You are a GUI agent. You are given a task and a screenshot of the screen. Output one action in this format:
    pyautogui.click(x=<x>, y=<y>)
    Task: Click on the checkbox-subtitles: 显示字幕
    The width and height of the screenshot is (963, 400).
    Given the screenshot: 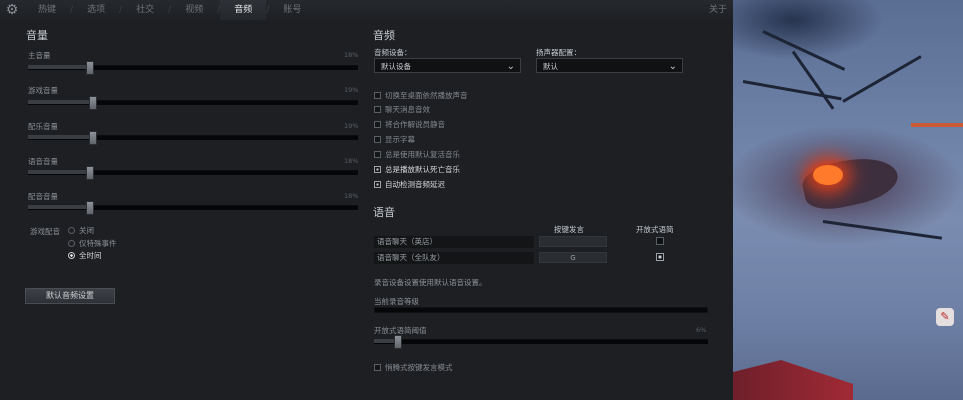 What is the action you would take?
    pyautogui.click(x=394, y=139)
    